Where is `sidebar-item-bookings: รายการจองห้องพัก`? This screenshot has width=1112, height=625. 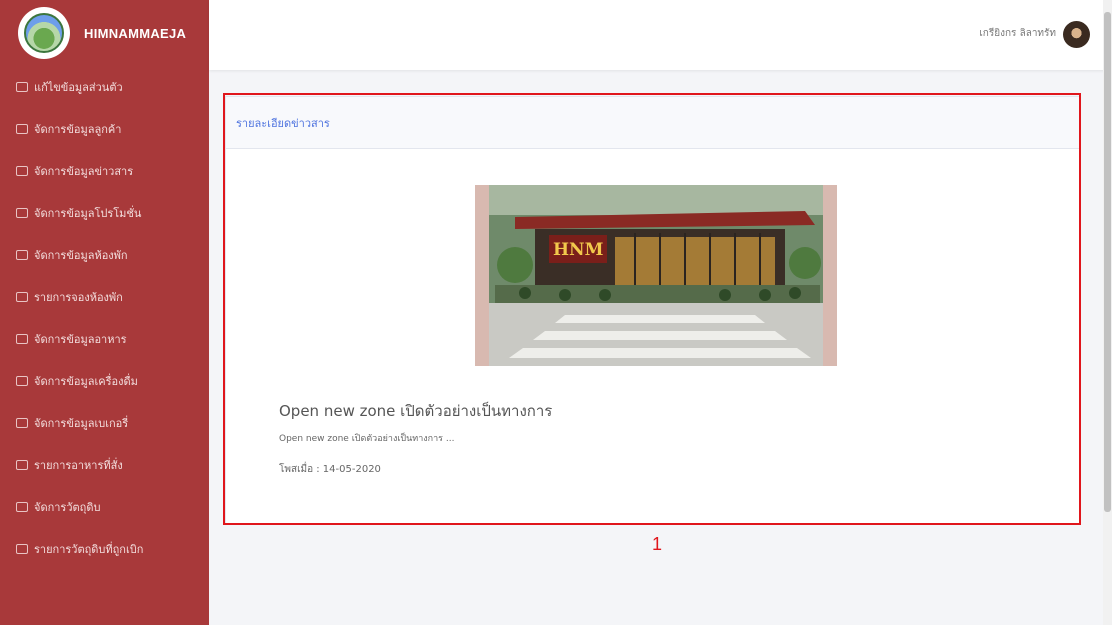
sidebar-item-bookings: รายการจองห้องพัก is located at coordinates (104, 297).